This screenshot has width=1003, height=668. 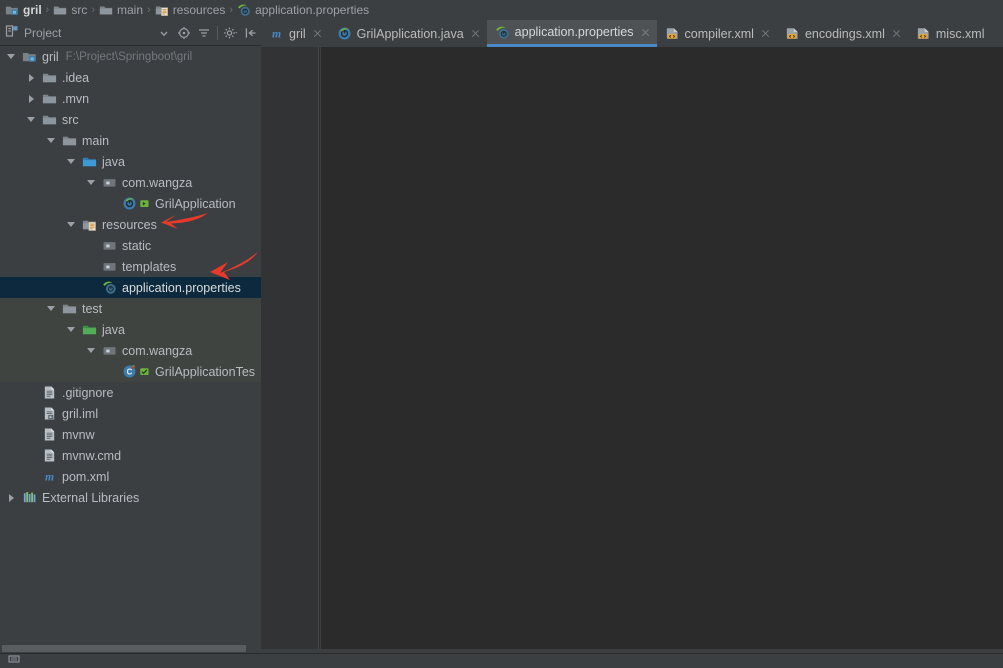 I want to click on tree-row: gril.iml, so click(x=130, y=413).